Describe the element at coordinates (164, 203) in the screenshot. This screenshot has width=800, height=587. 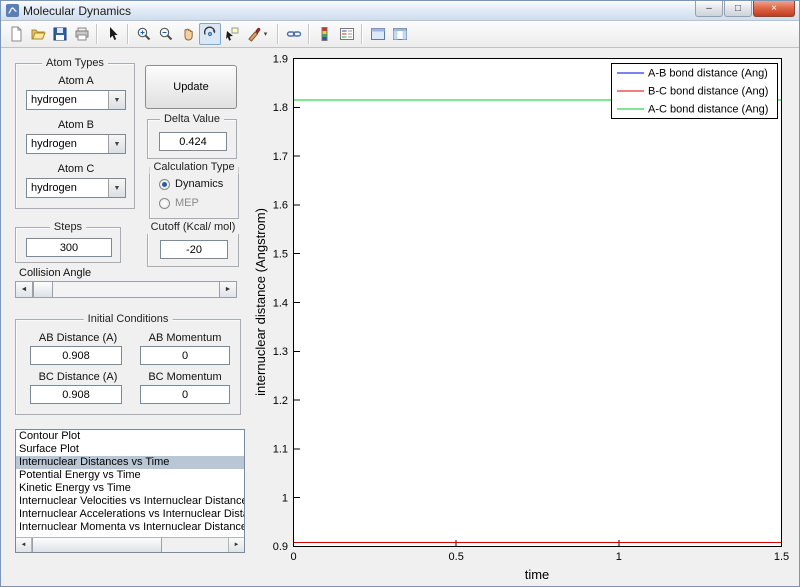
I see `radio-unselected-icon` at that location.